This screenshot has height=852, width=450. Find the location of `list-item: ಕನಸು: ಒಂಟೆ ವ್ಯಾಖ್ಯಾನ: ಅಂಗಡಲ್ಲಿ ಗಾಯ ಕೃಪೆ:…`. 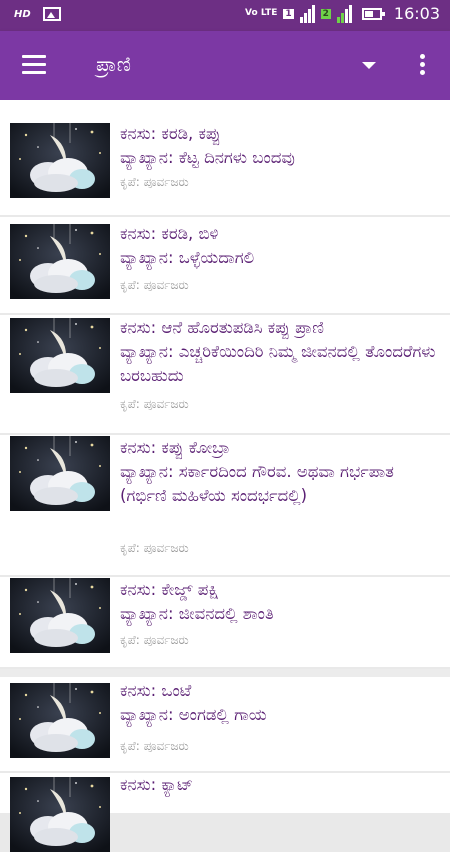

list-item: ಕನಸು: ಒಂಟೆ ವ್ಯಾಖ್ಯಾನ: ಅಂಗಡಲ್ಲಿ ಗಾಯ ಕೃಪೆ:… is located at coordinates (225, 724).